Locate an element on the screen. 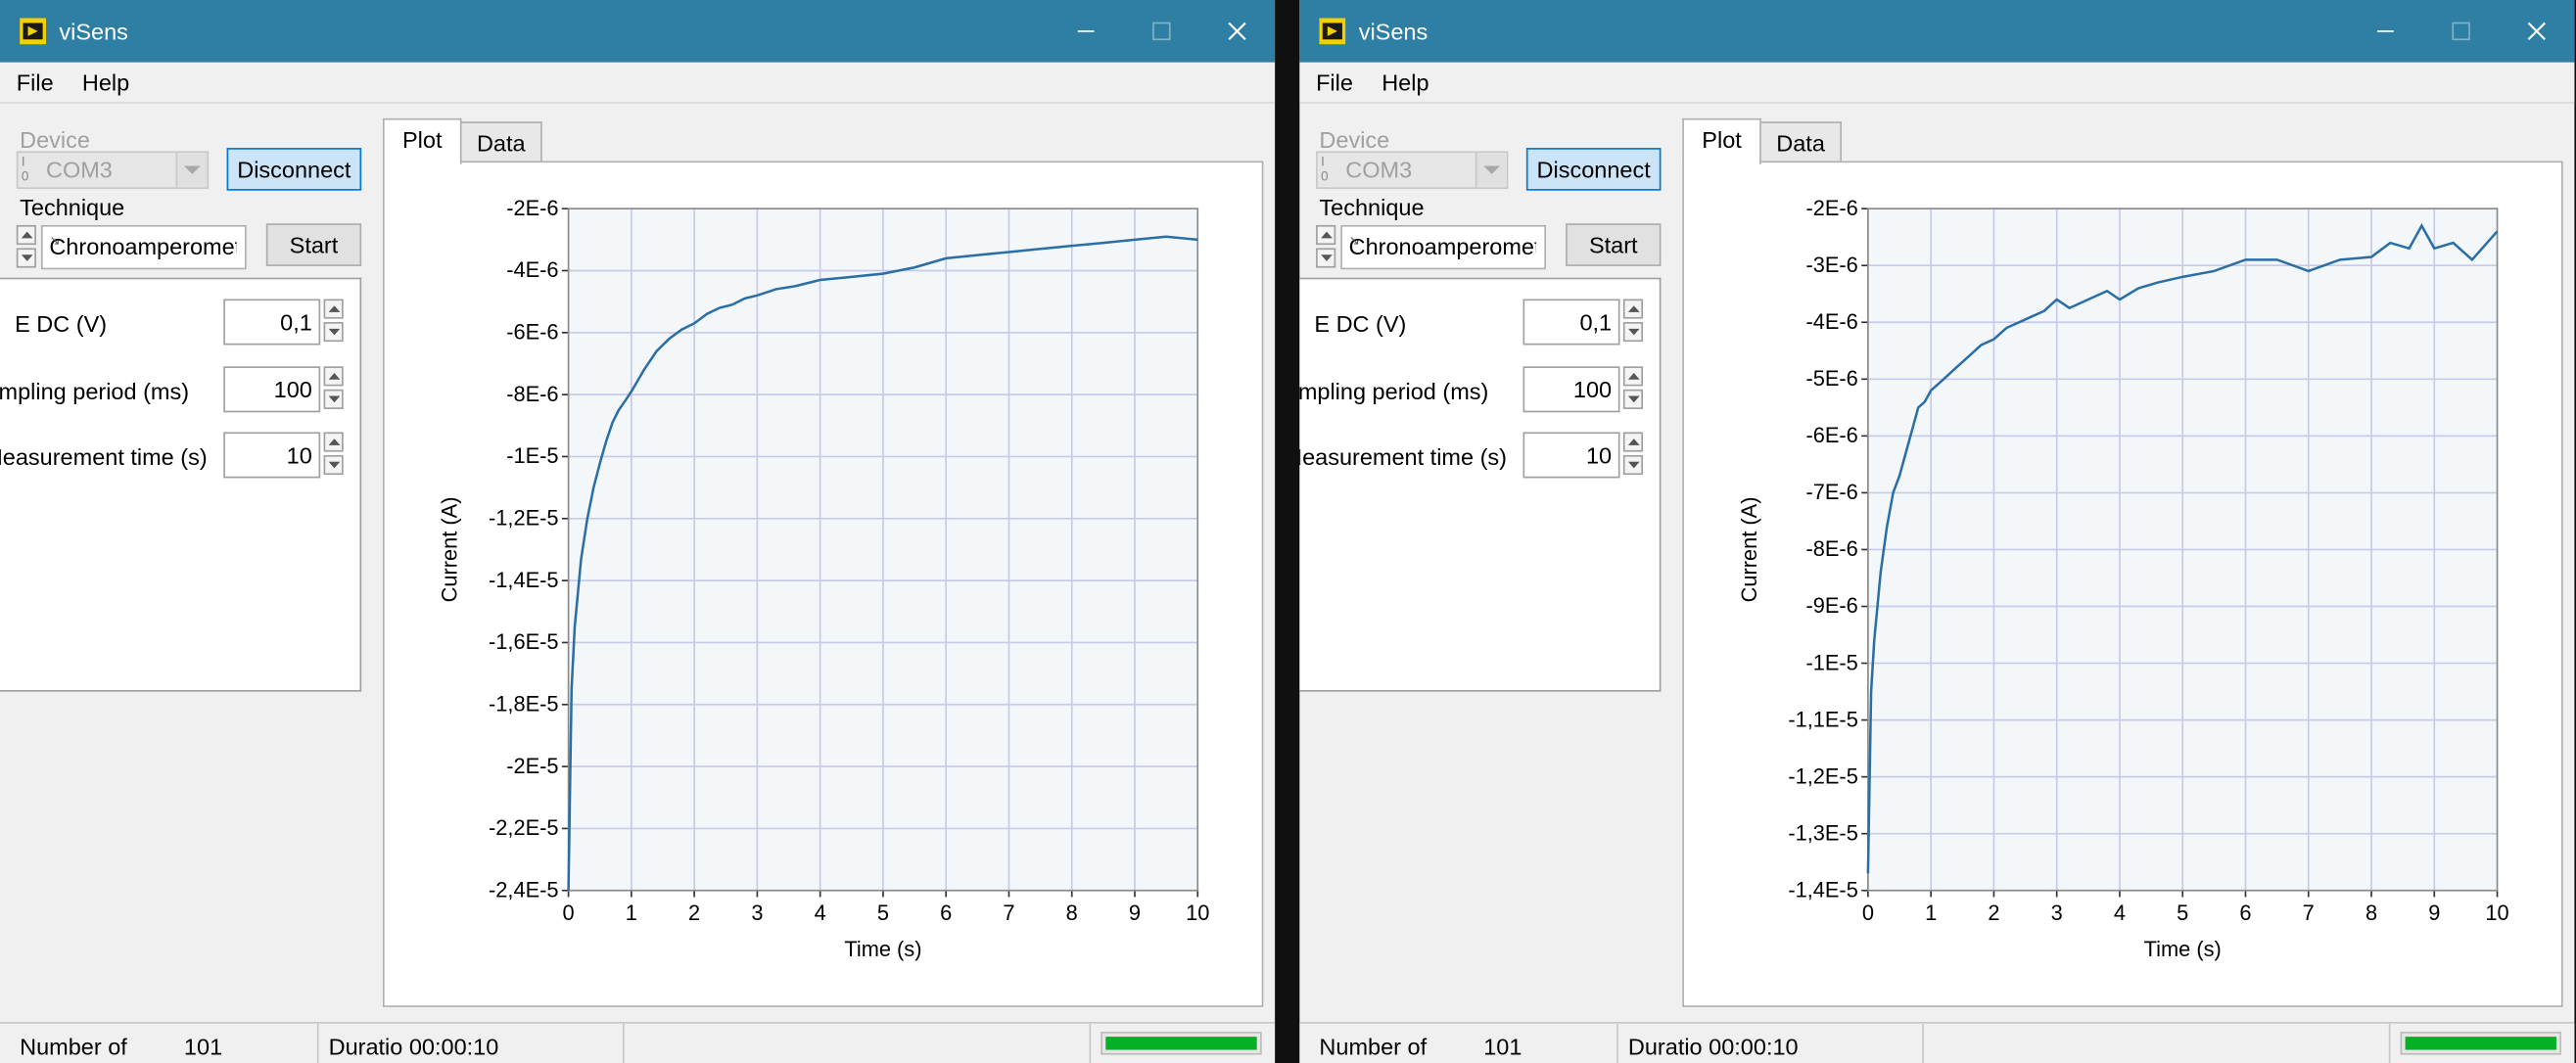  arrow-down-icon is located at coordinates (335, 399).